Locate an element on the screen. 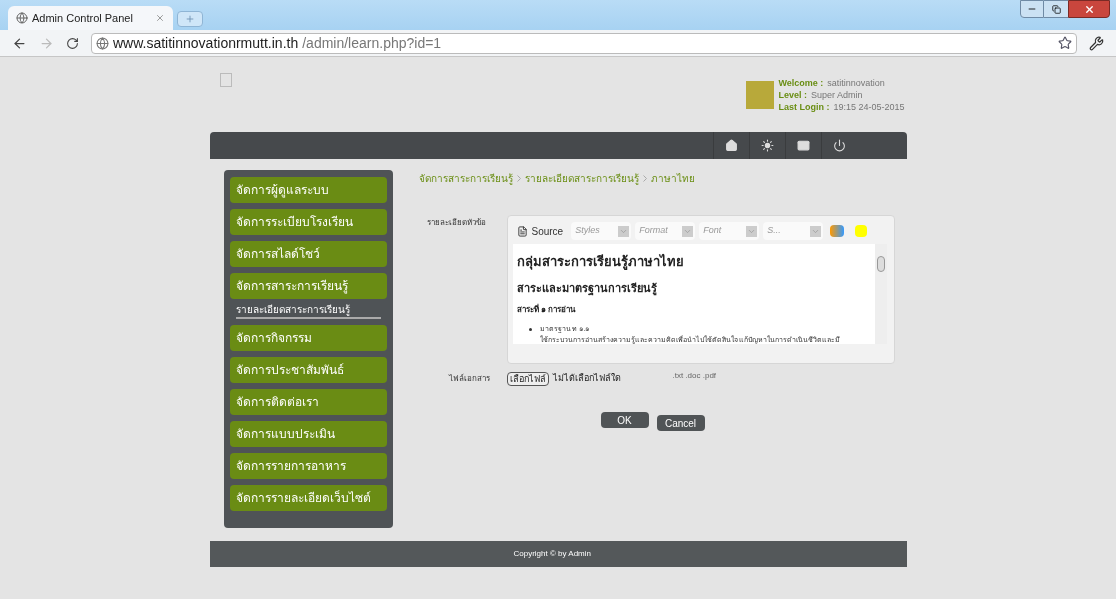  choose-file-button: เลือกไฟล์ is located at coordinates (527, 379).